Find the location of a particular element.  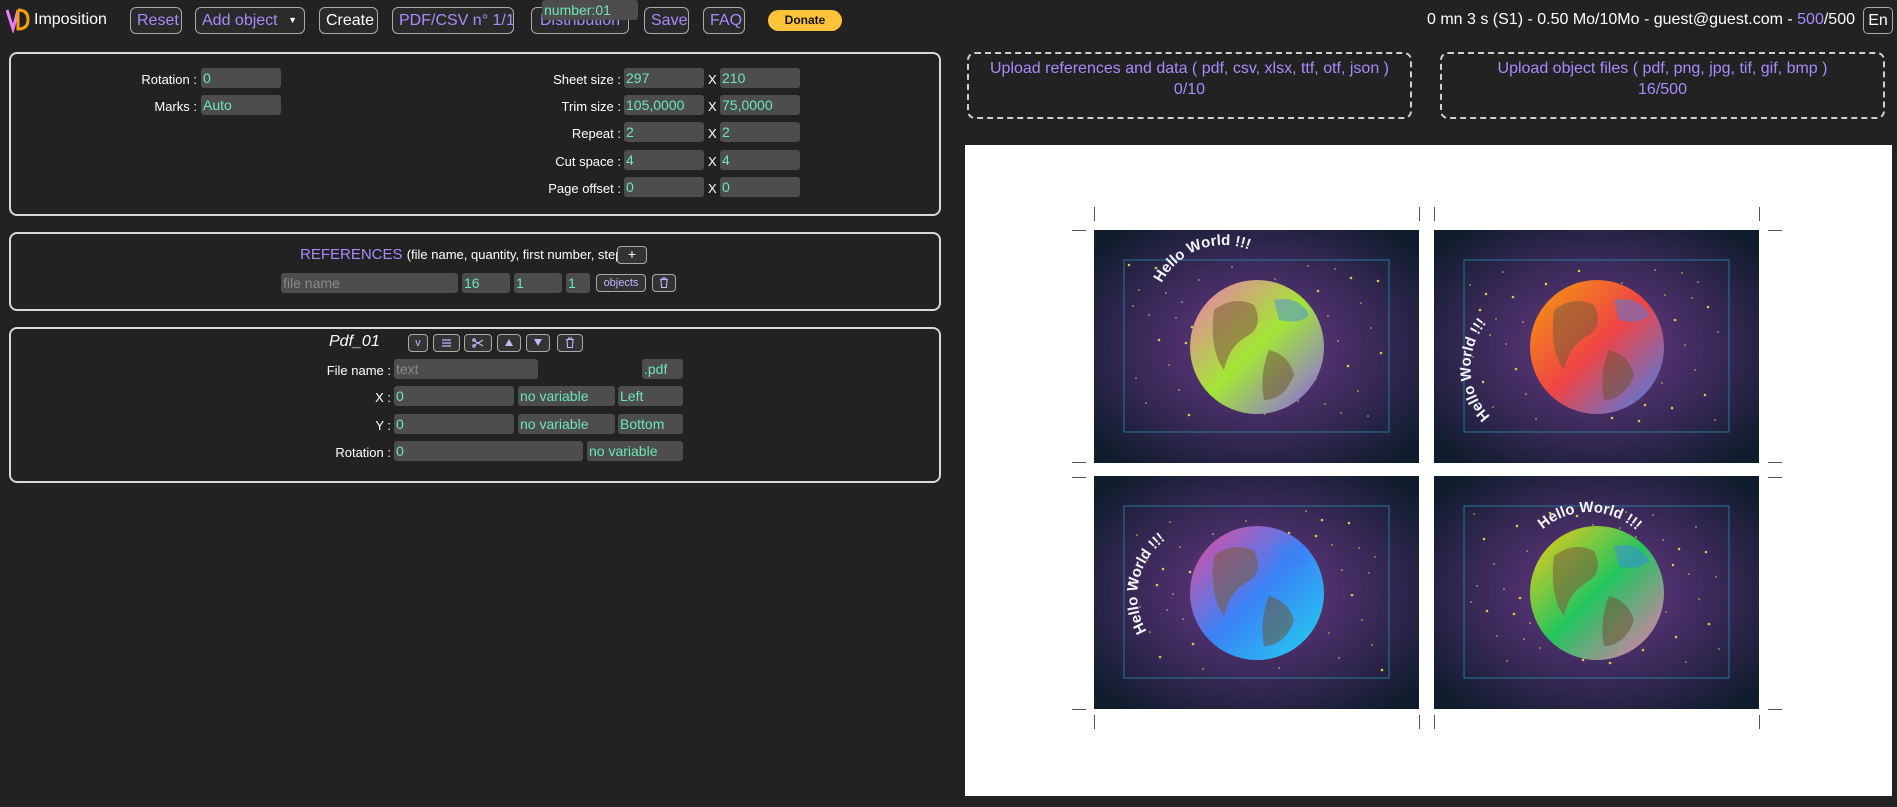

y-variable-select: no variable is located at coordinates (566, 424).